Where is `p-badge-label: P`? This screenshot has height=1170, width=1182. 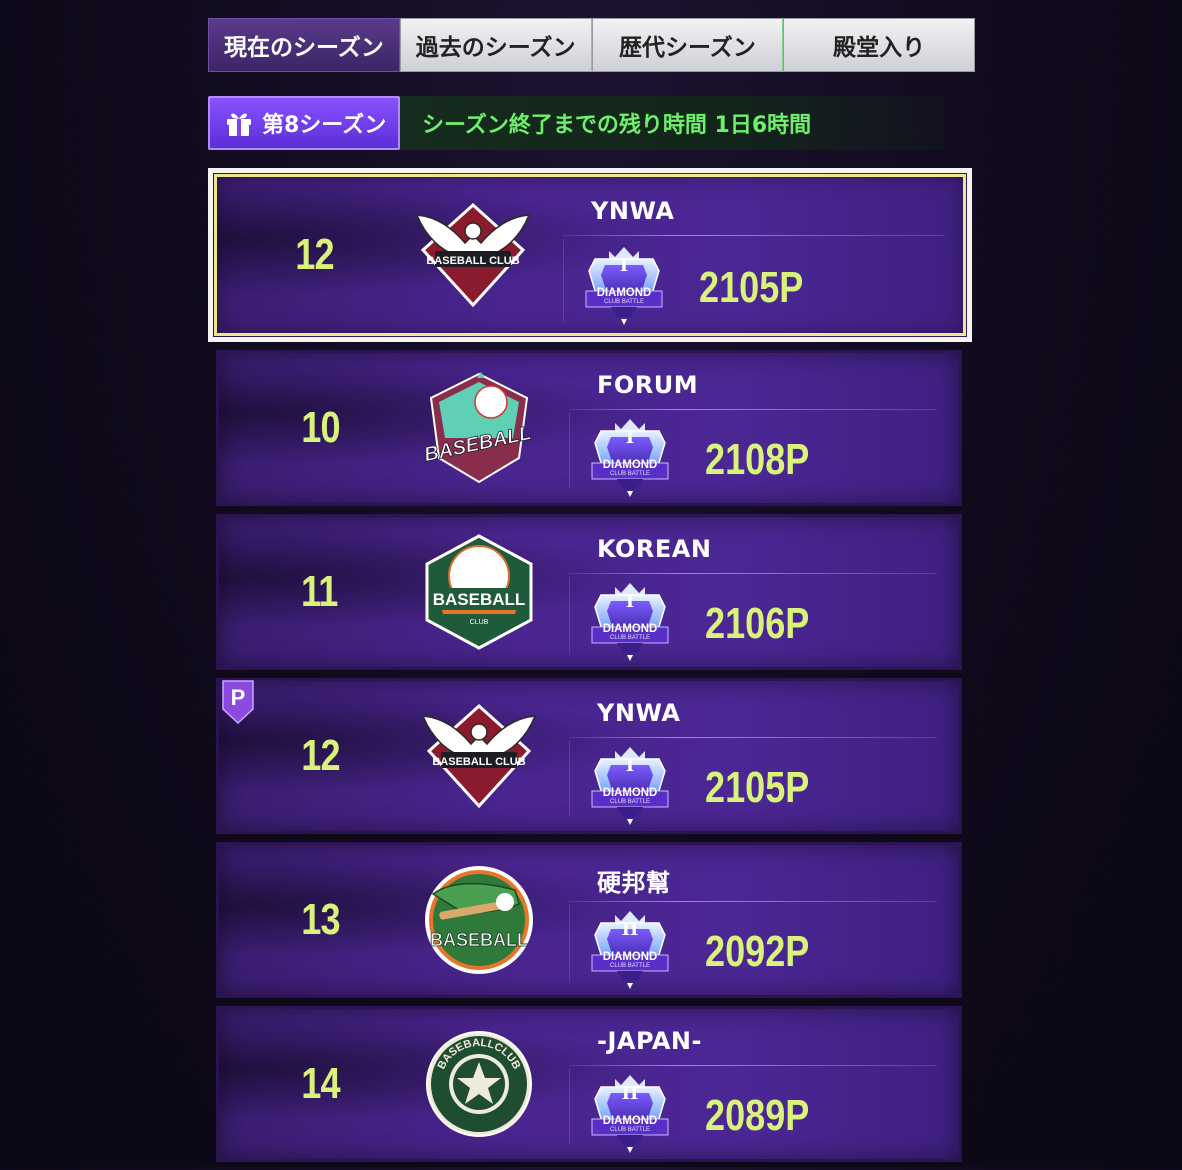 p-badge-label: P is located at coordinates (238, 697).